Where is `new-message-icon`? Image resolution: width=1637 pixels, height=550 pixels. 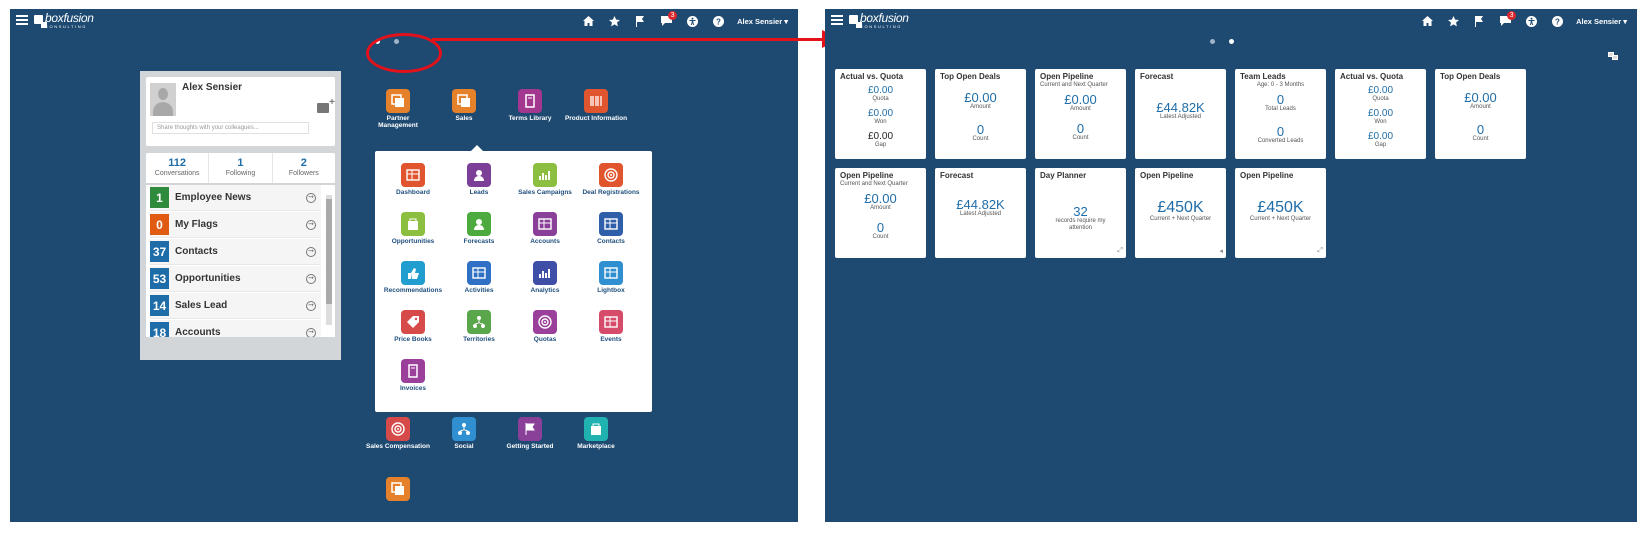
new-message-icon is located at coordinates (326, 105).